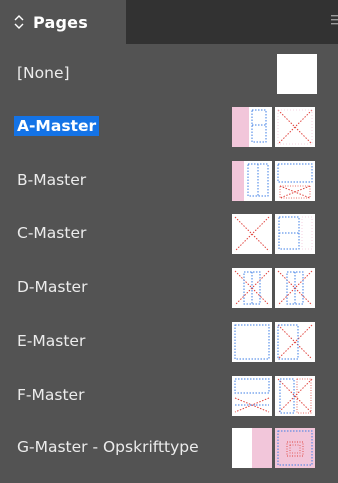 The height and width of the screenshot is (483, 338). What do you see at coordinates (52, 233) in the screenshot?
I see `master-label: C-Master` at bounding box center [52, 233].